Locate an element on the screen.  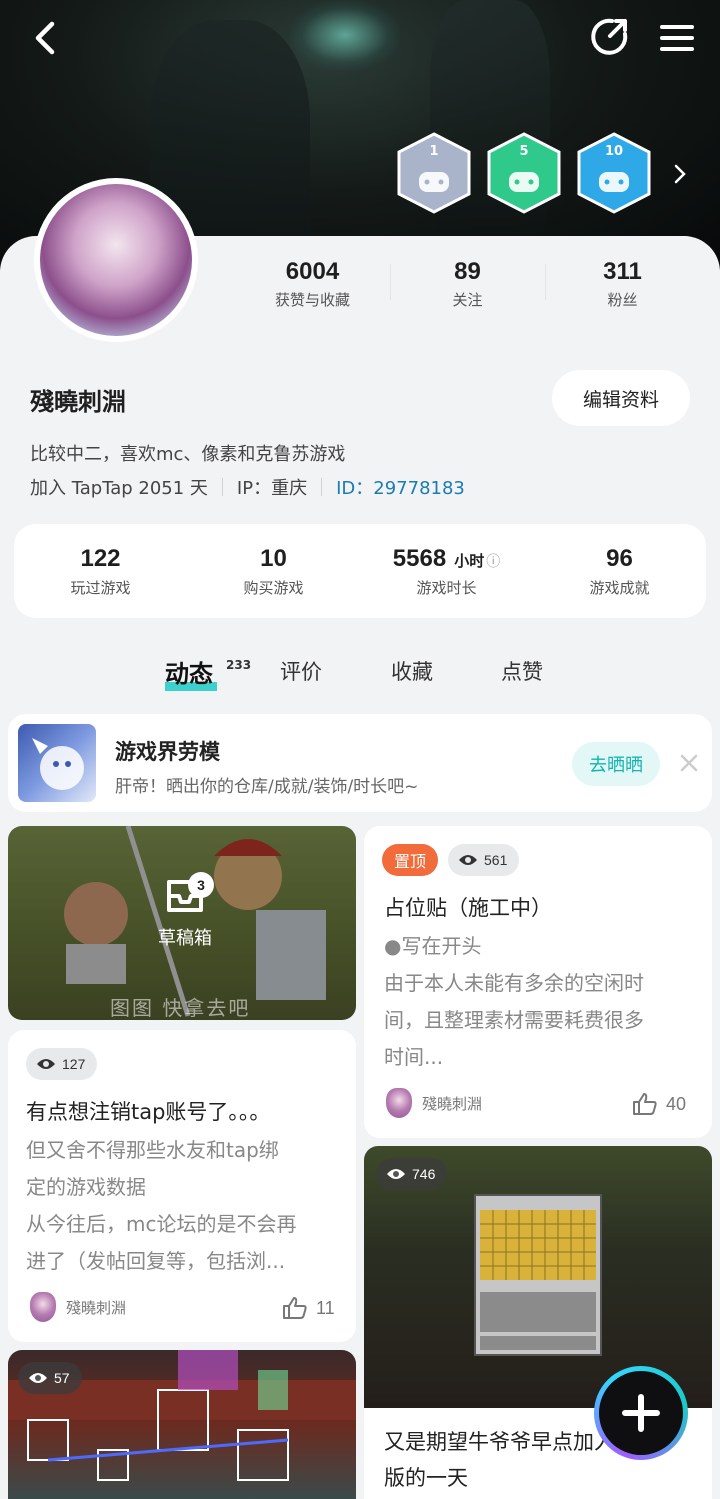
post-title: 占位贴（施工中） is located at coordinates (468, 908).